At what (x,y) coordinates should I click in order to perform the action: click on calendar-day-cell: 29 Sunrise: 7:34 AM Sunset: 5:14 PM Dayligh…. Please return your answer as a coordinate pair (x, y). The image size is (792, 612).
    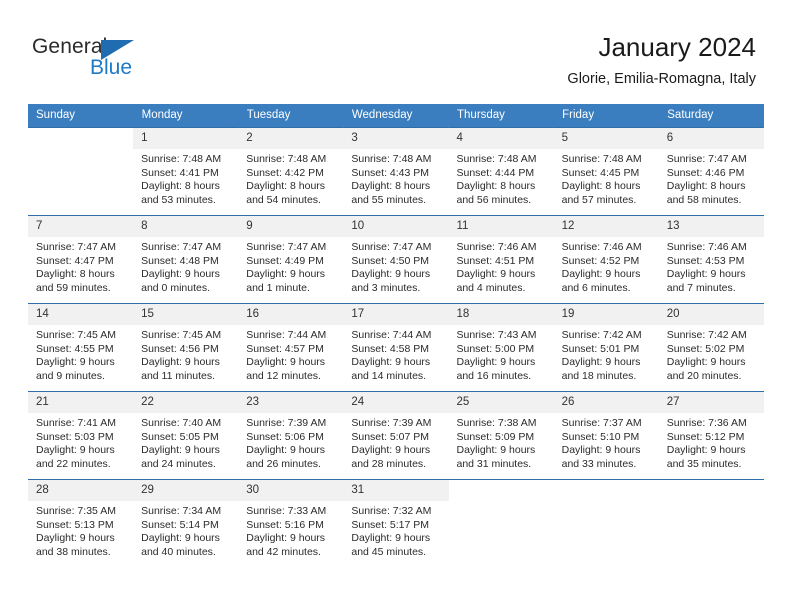
    Looking at the image, I should click on (186, 523).